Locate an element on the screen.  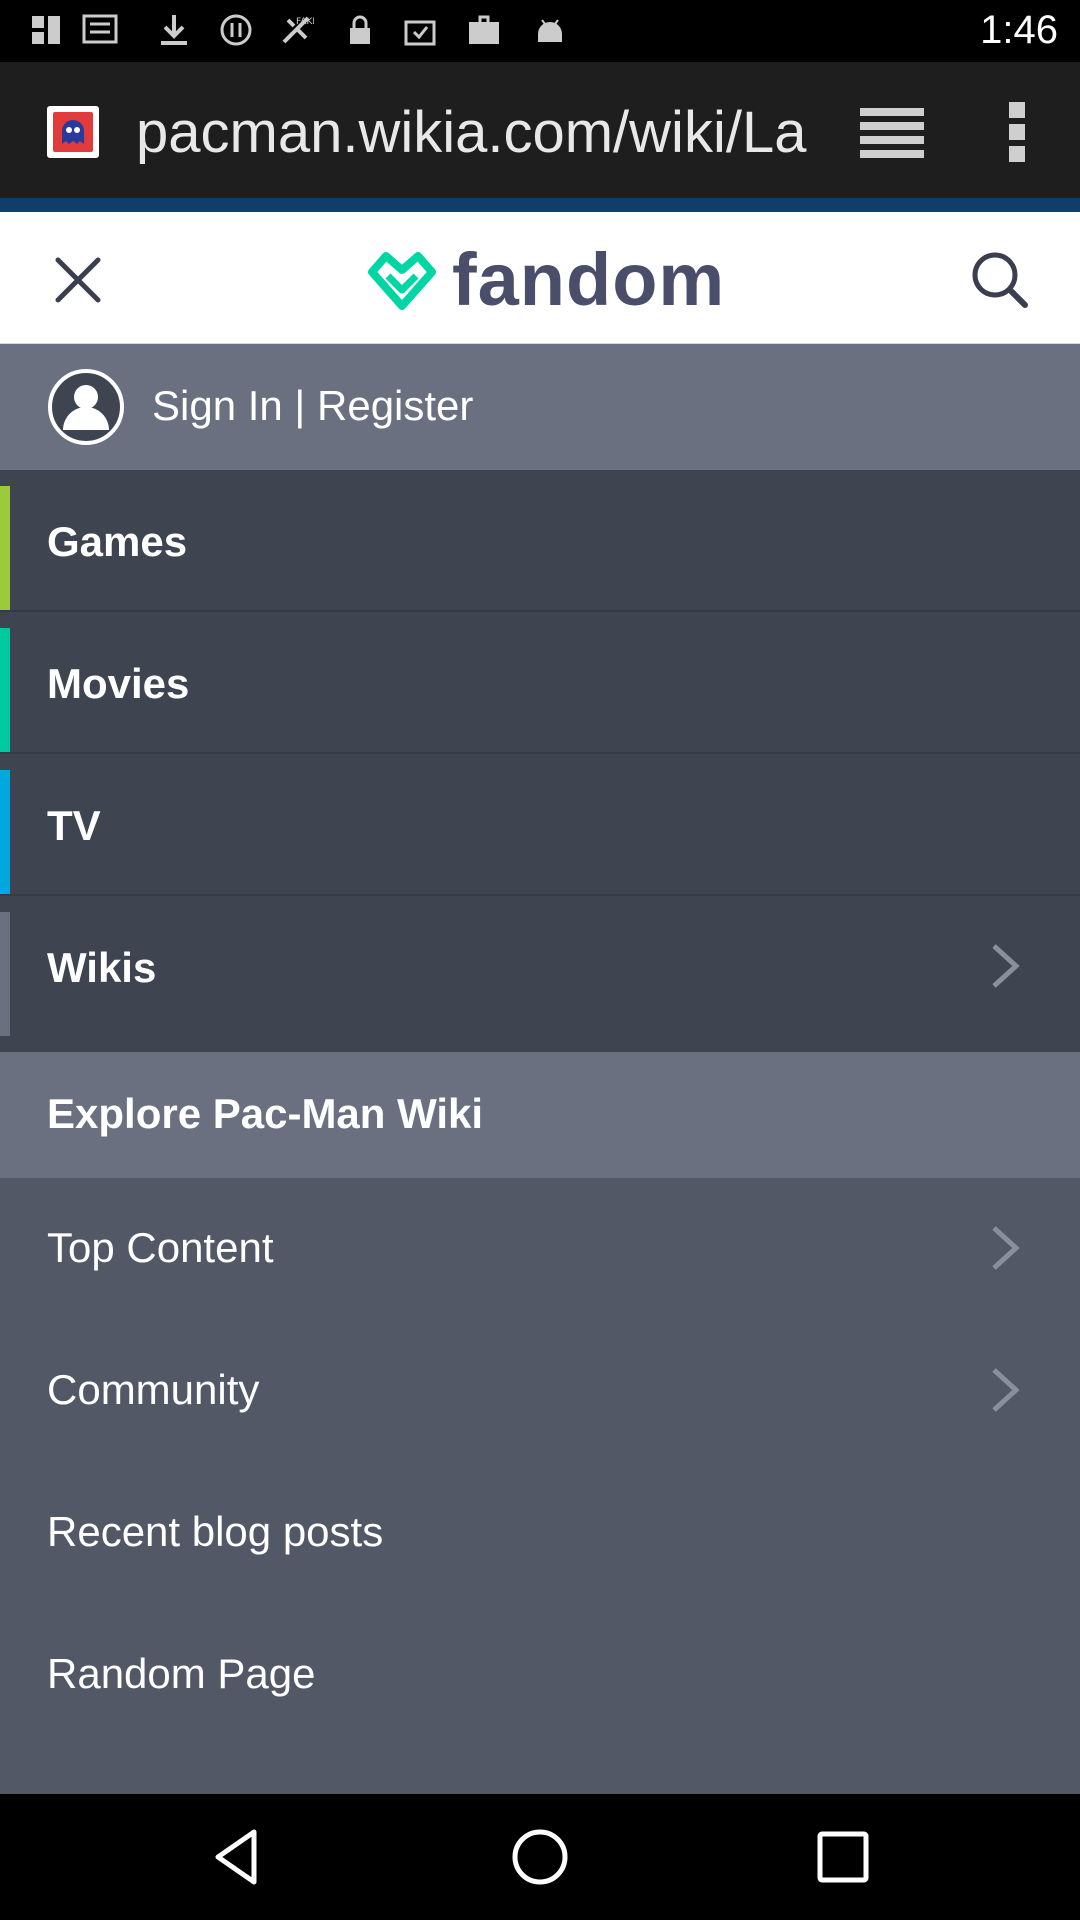
lock-icon is located at coordinates (360, 29).